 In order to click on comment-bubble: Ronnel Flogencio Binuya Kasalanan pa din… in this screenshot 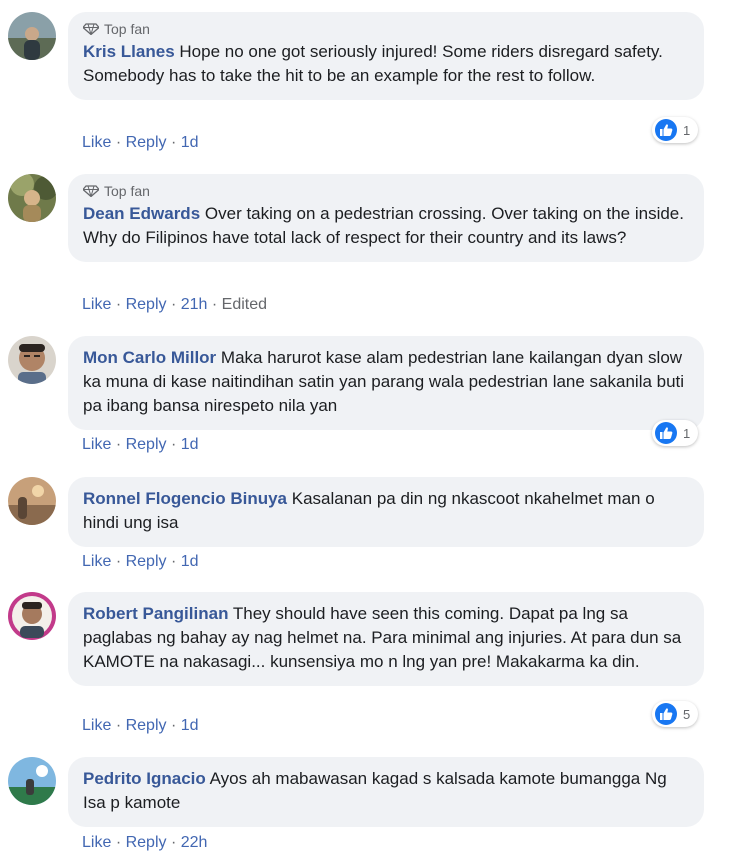, I will do `click(386, 512)`.